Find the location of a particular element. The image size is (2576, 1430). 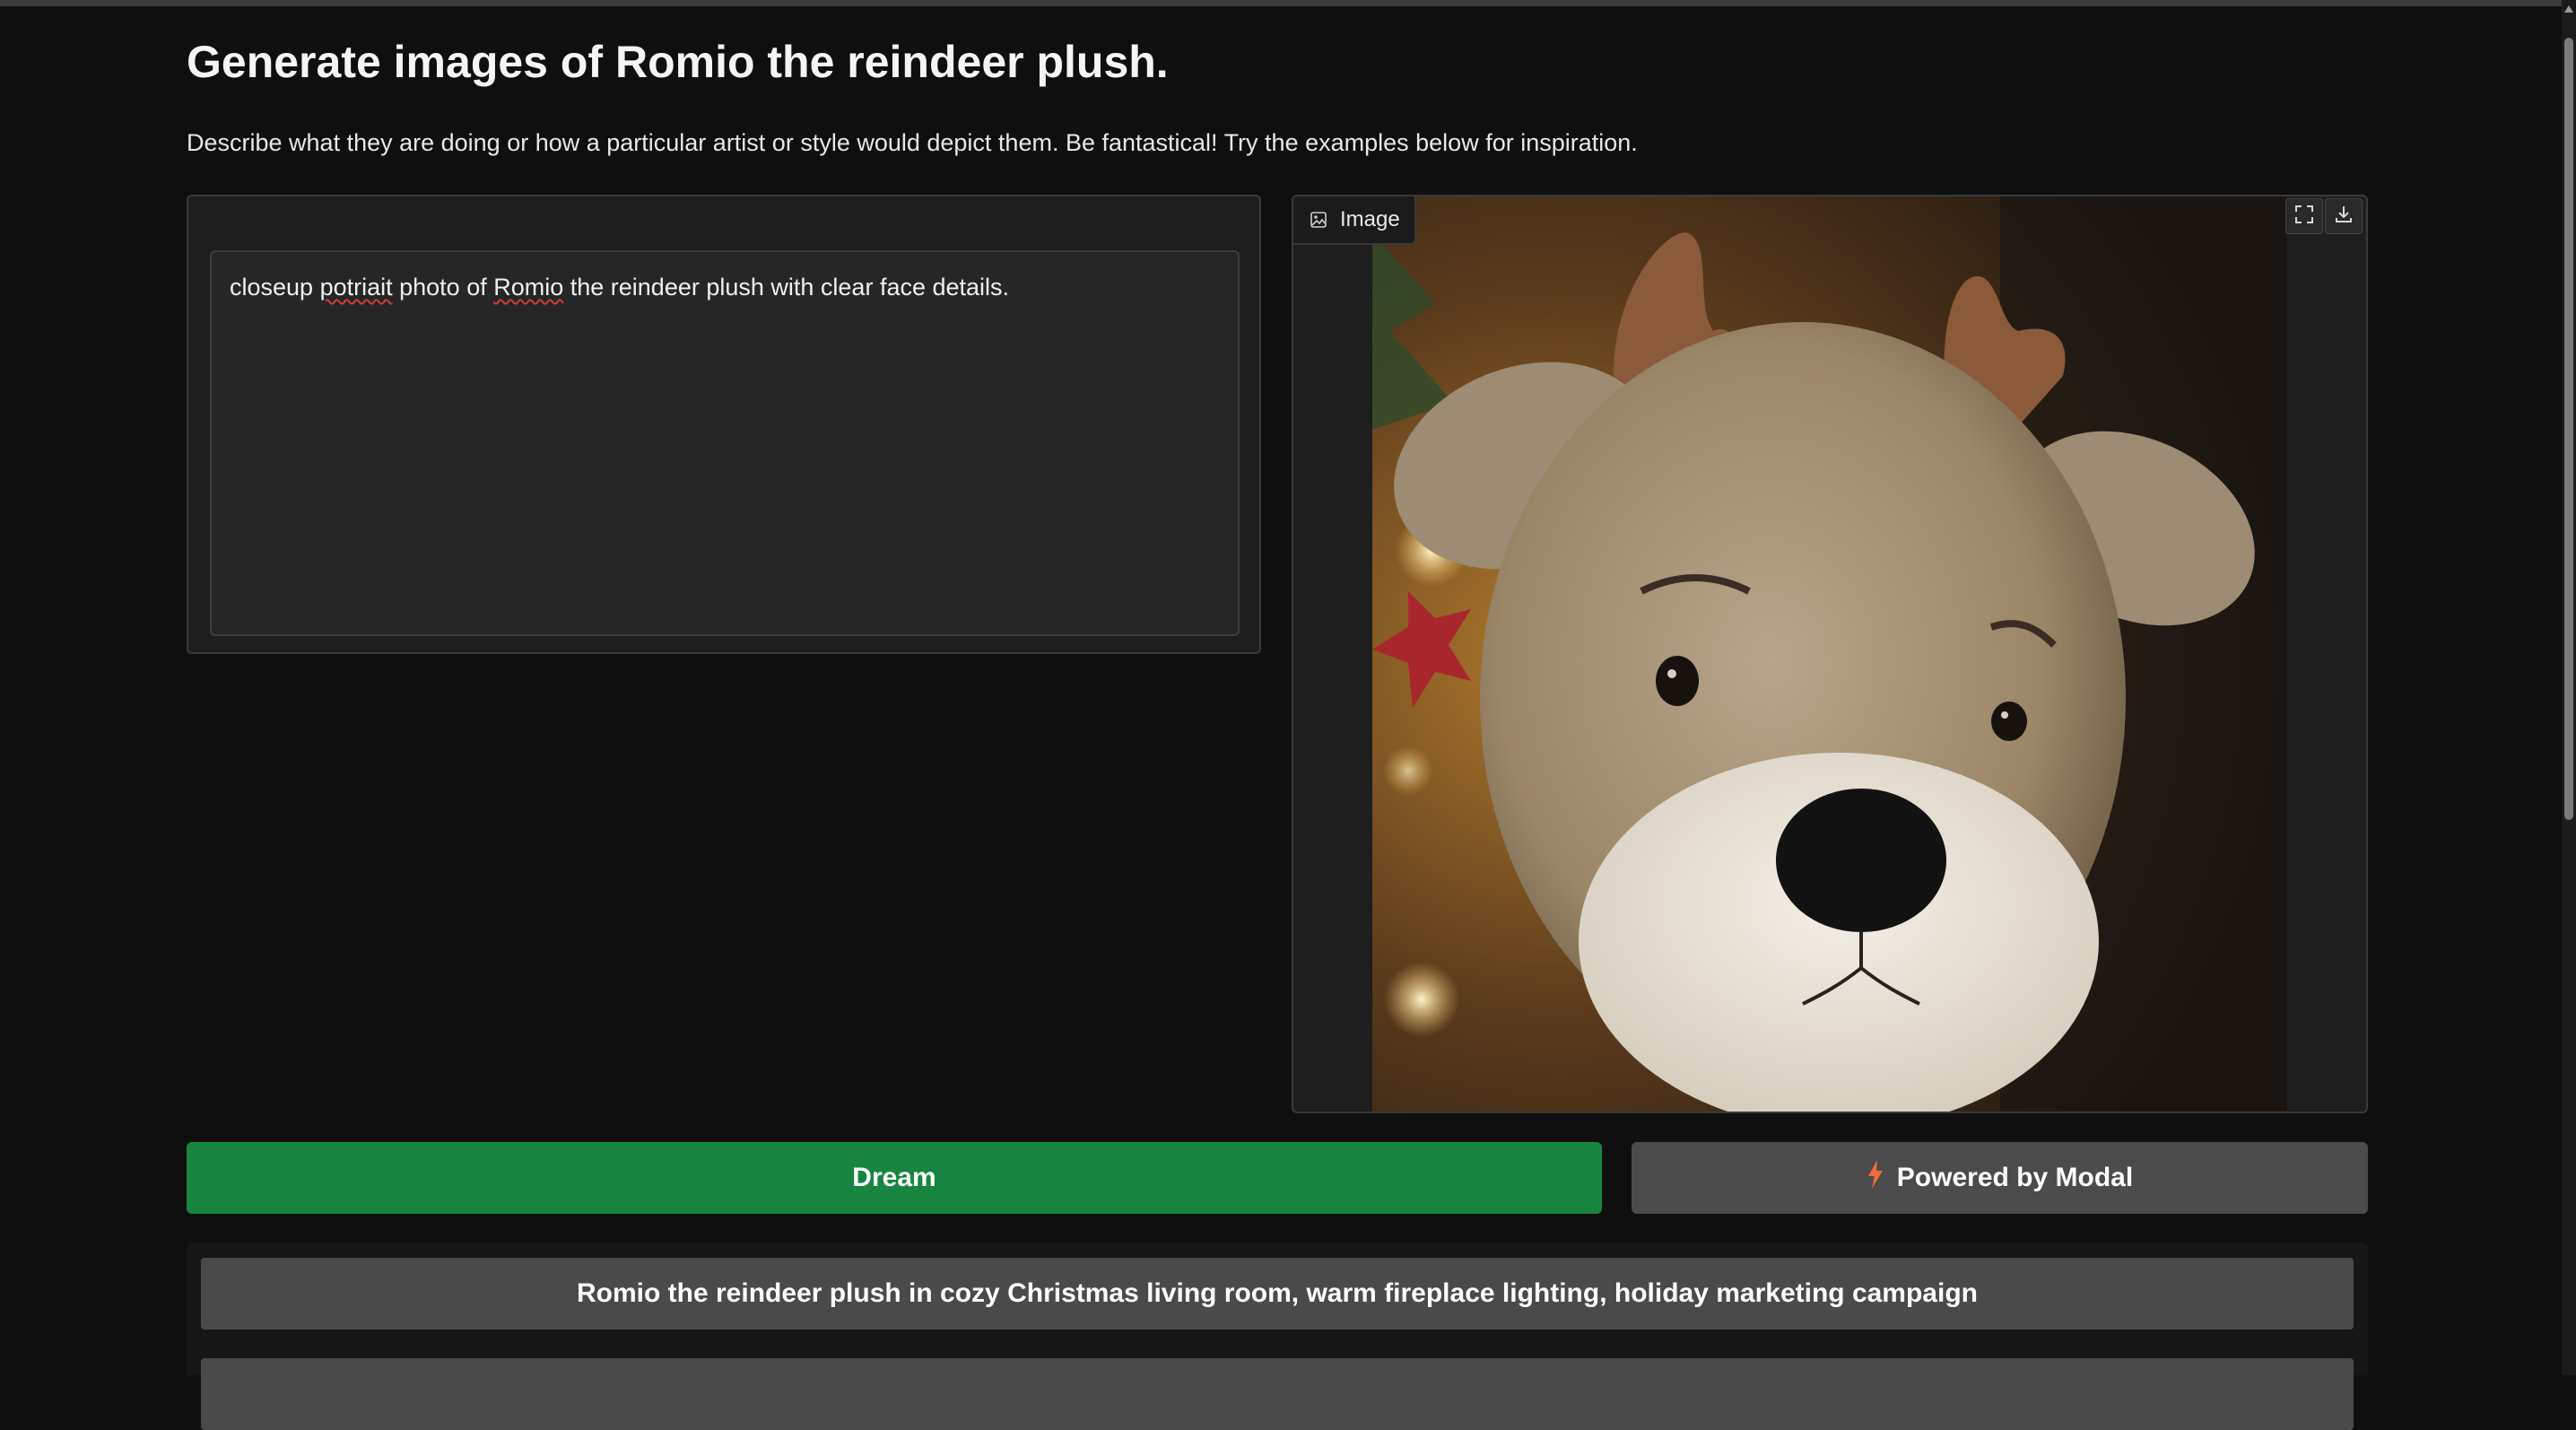

fullscreen-icon is located at coordinates (2304, 217).